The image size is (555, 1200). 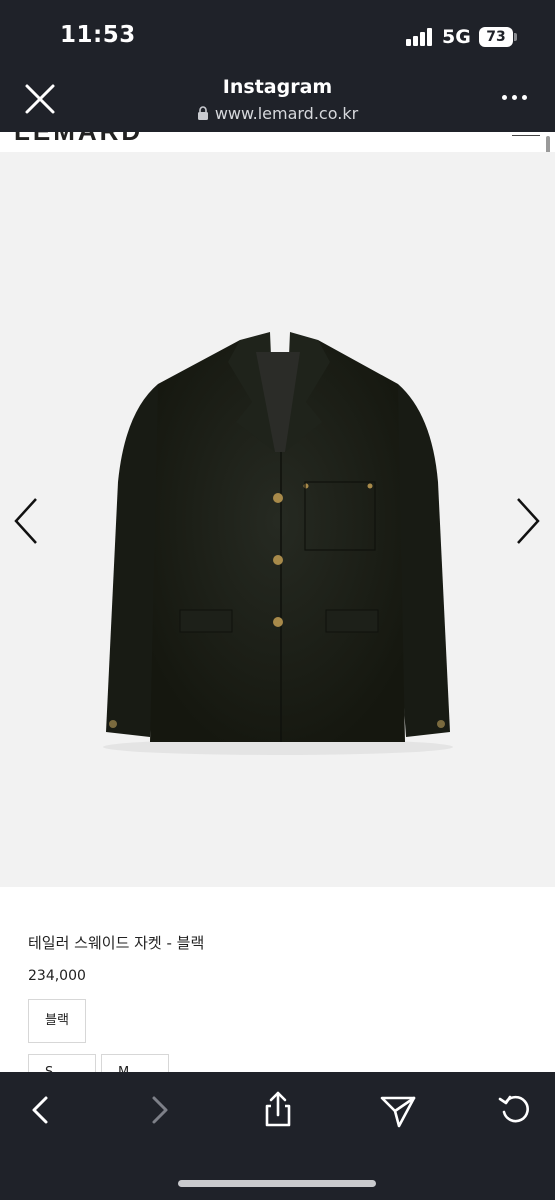 What do you see at coordinates (526, 134) in the screenshot?
I see `hamburger-menu-icon` at bounding box center [526, 134].